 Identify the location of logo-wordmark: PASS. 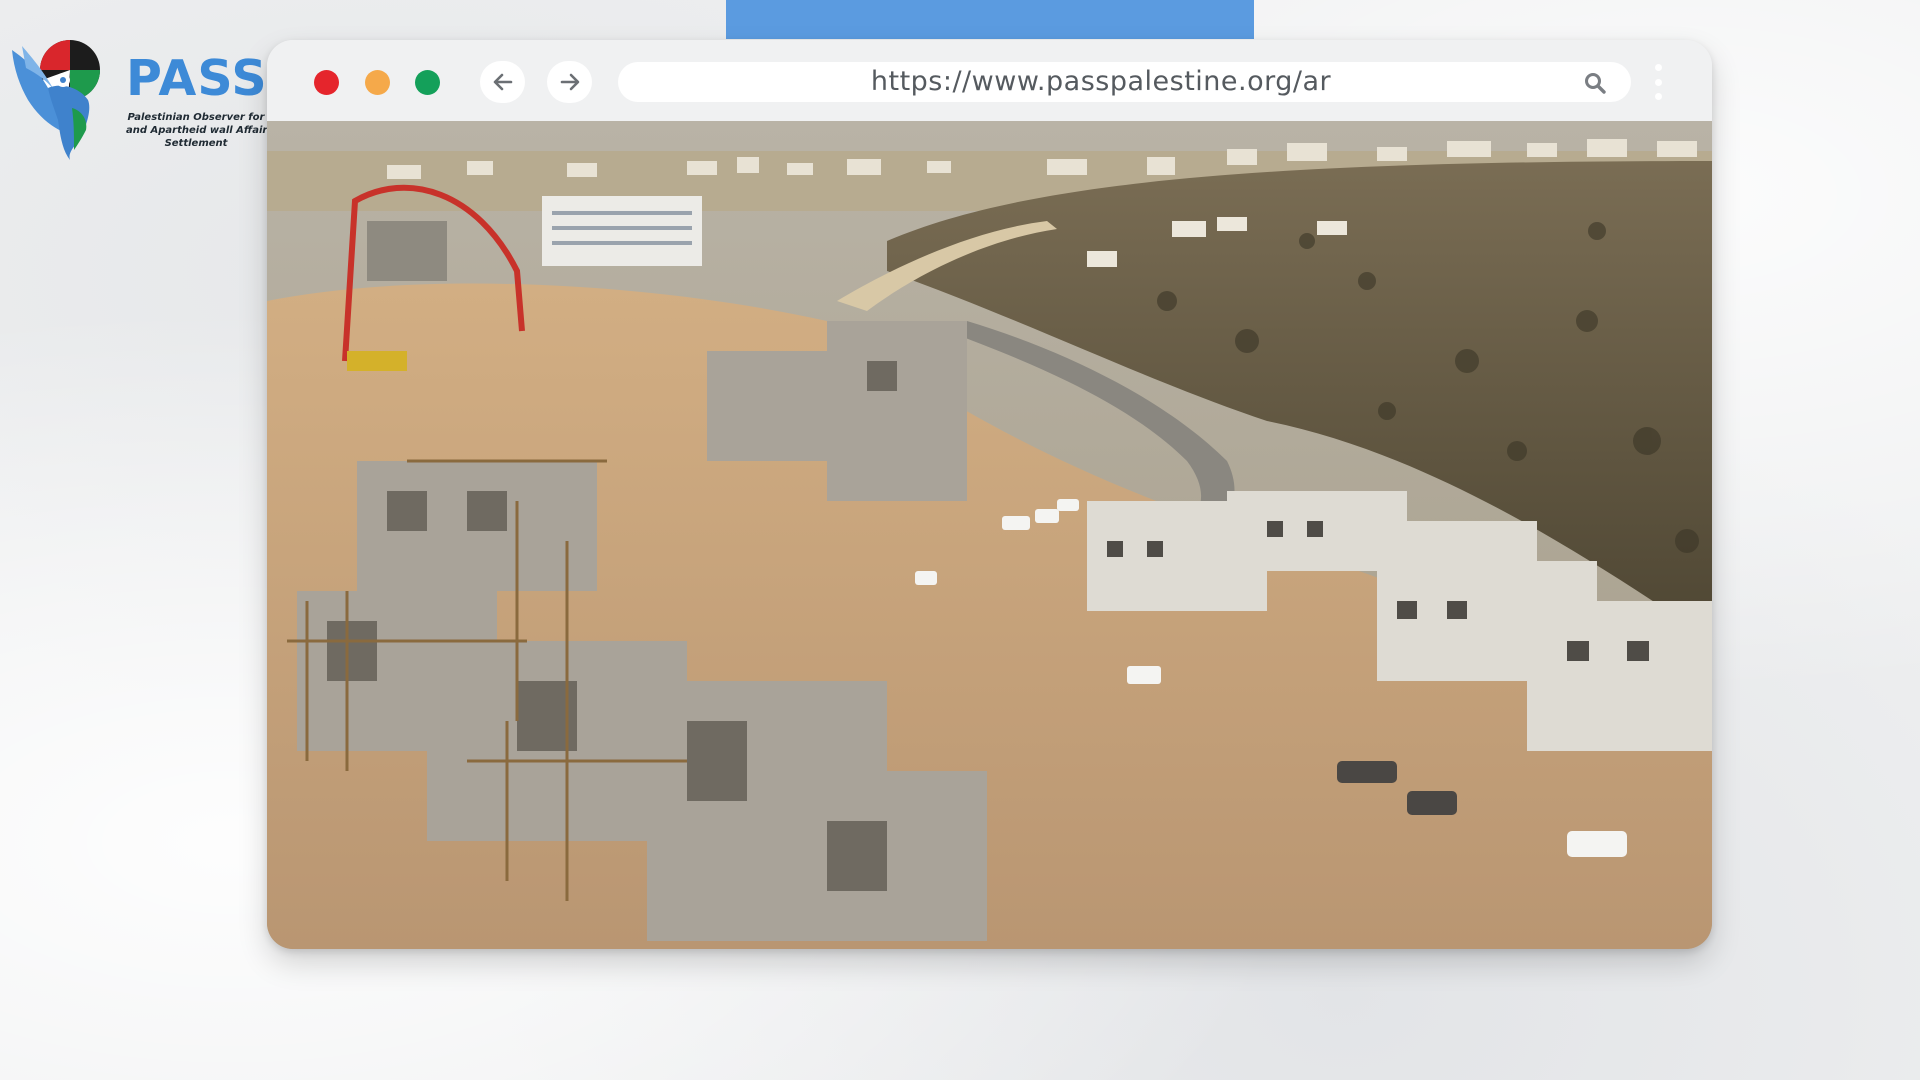
(197, 78).